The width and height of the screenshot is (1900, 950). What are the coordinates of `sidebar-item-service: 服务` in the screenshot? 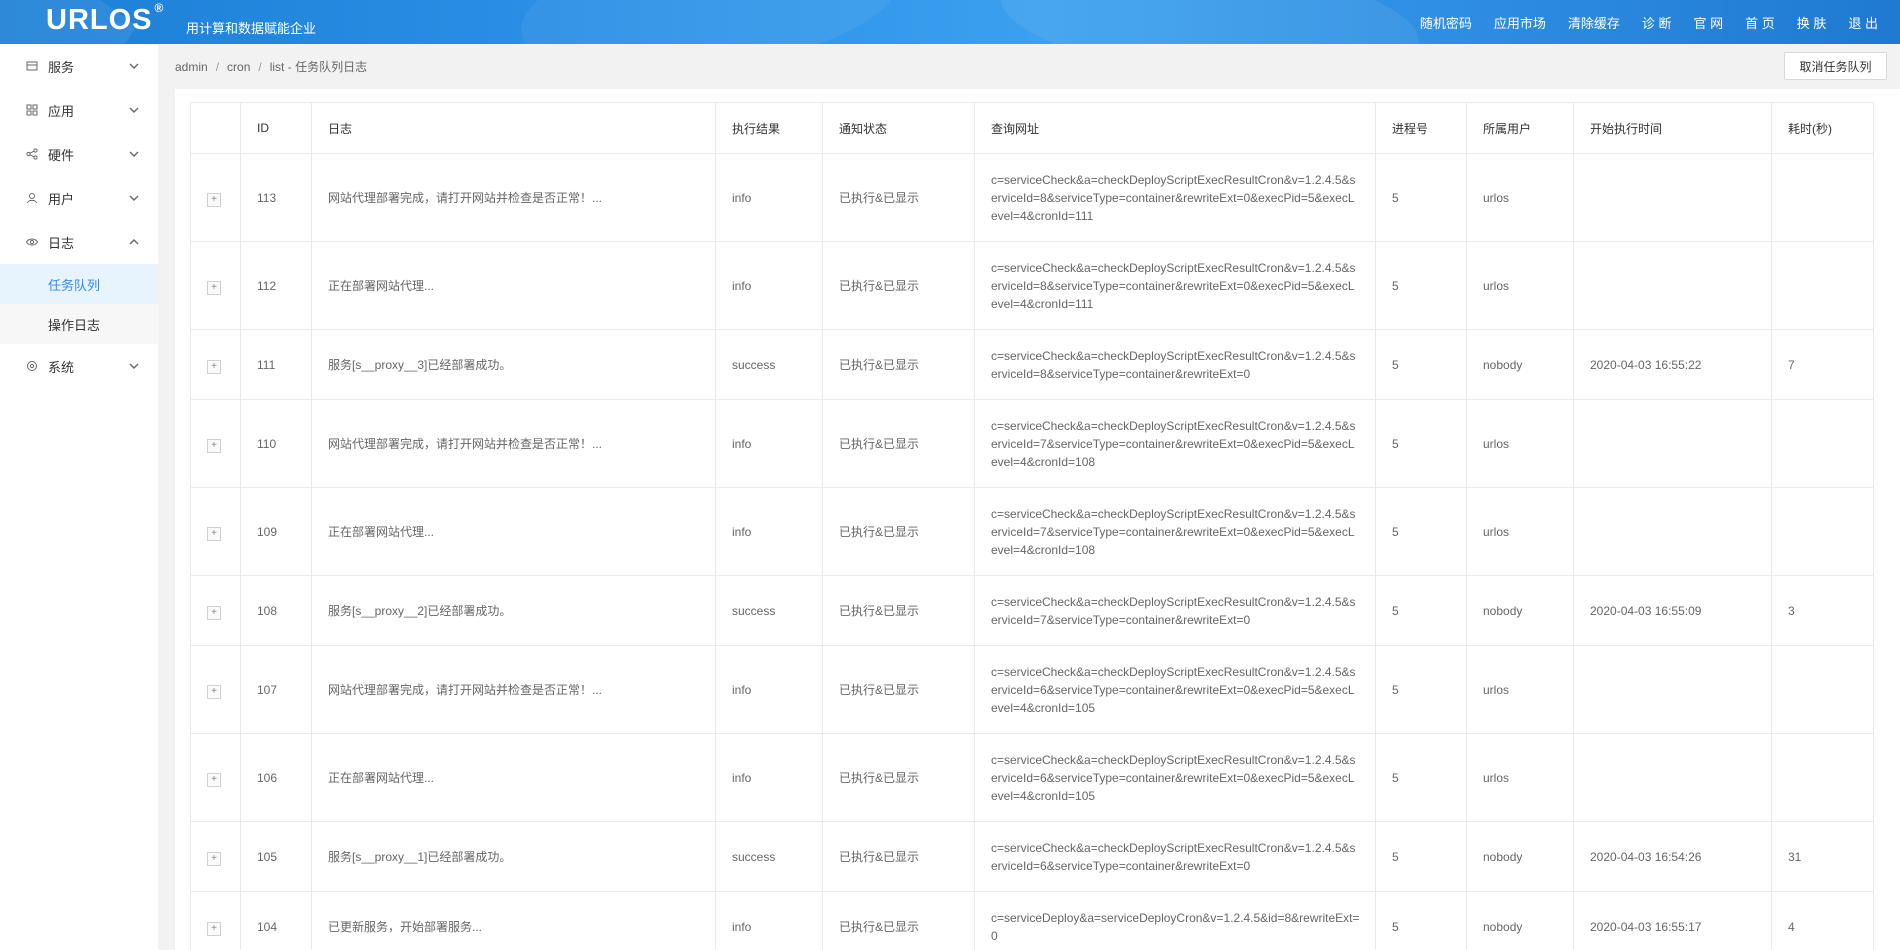 It's located at (79, 66).